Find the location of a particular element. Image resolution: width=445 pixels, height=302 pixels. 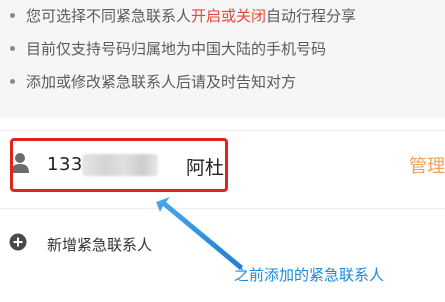

notice-item: 添加或修改紧急联系人后请及时告知对方 is located at coordinates (153, 81).